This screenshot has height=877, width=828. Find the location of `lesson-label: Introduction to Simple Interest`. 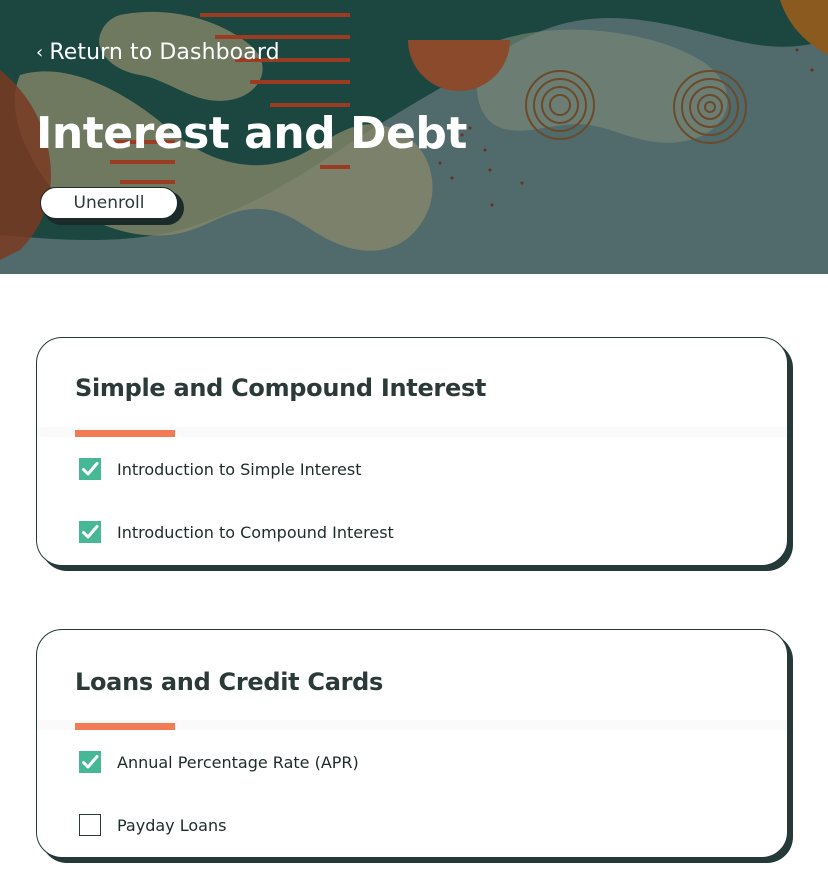

lesson-label: Introduction to Simple Interest is located at coordinates (239, 469).